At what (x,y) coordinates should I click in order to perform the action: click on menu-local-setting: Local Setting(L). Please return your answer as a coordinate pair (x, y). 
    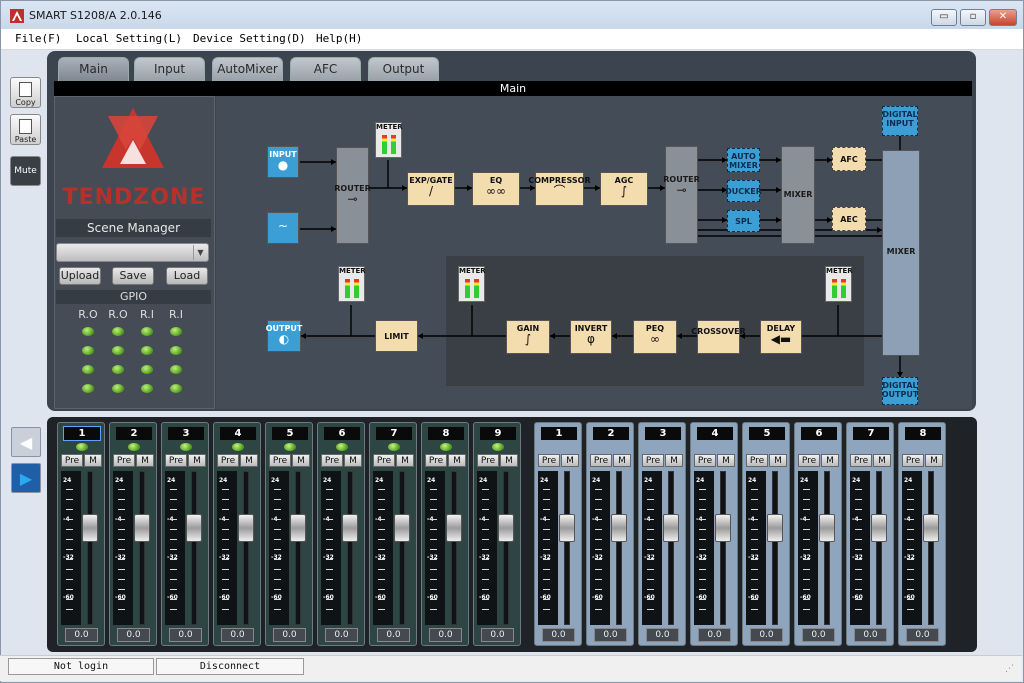
    Looking at the image, I should click on (129, 38).